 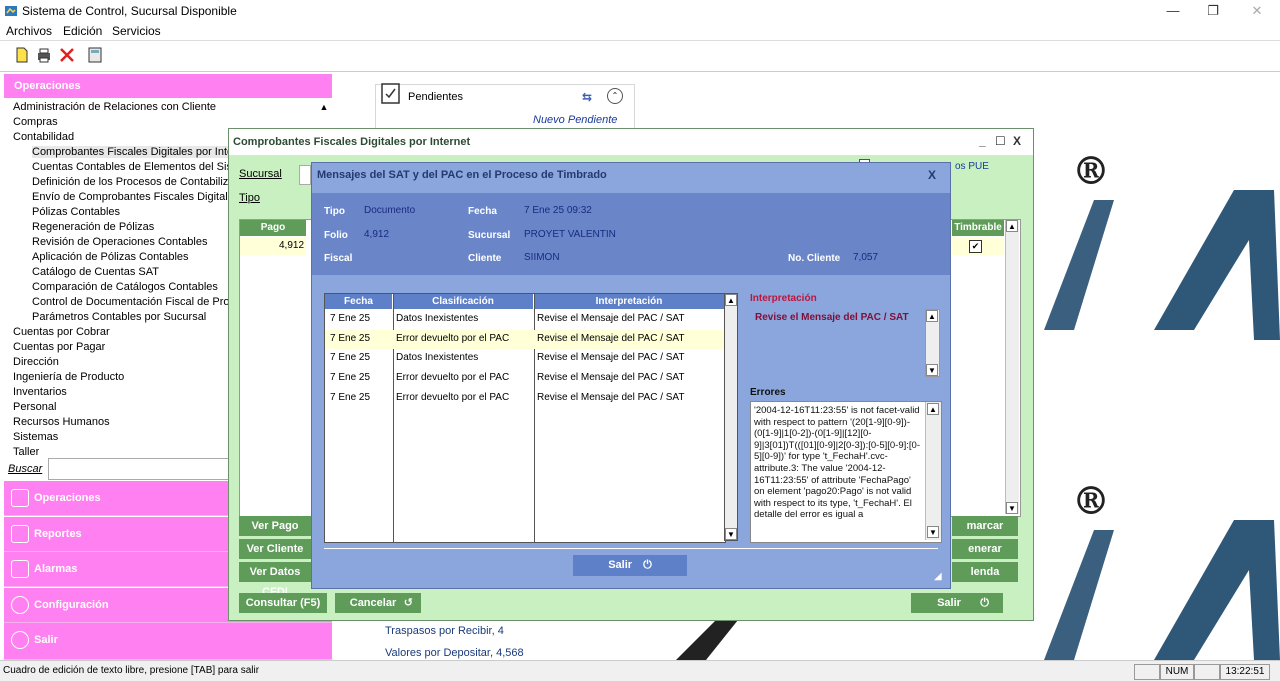 What do you see at coordinates (975, 246) in the screenshot?
I see `timbrable-checkbox: ✔` at bounding box center [975, 246].